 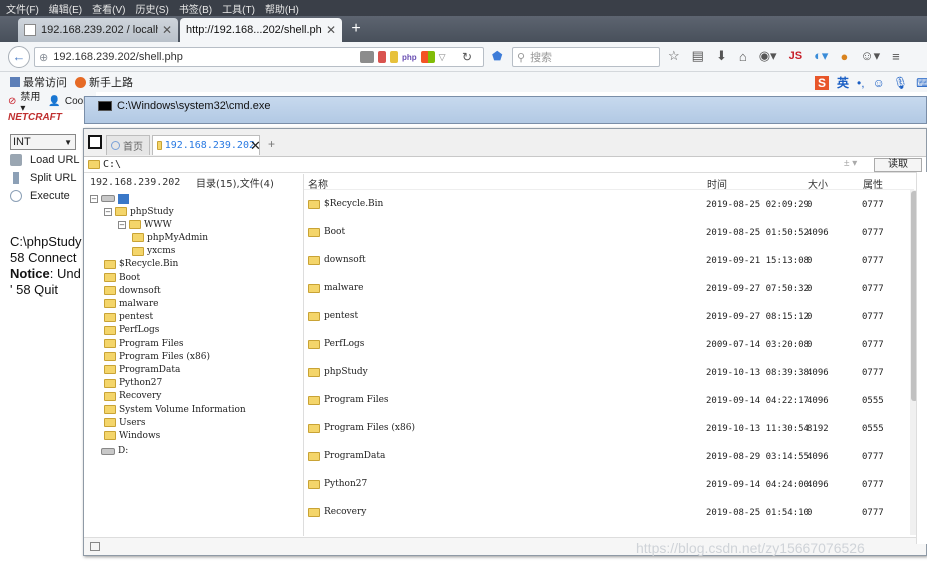 I want to click on file-size: 4096, so click(x=818, y=485).